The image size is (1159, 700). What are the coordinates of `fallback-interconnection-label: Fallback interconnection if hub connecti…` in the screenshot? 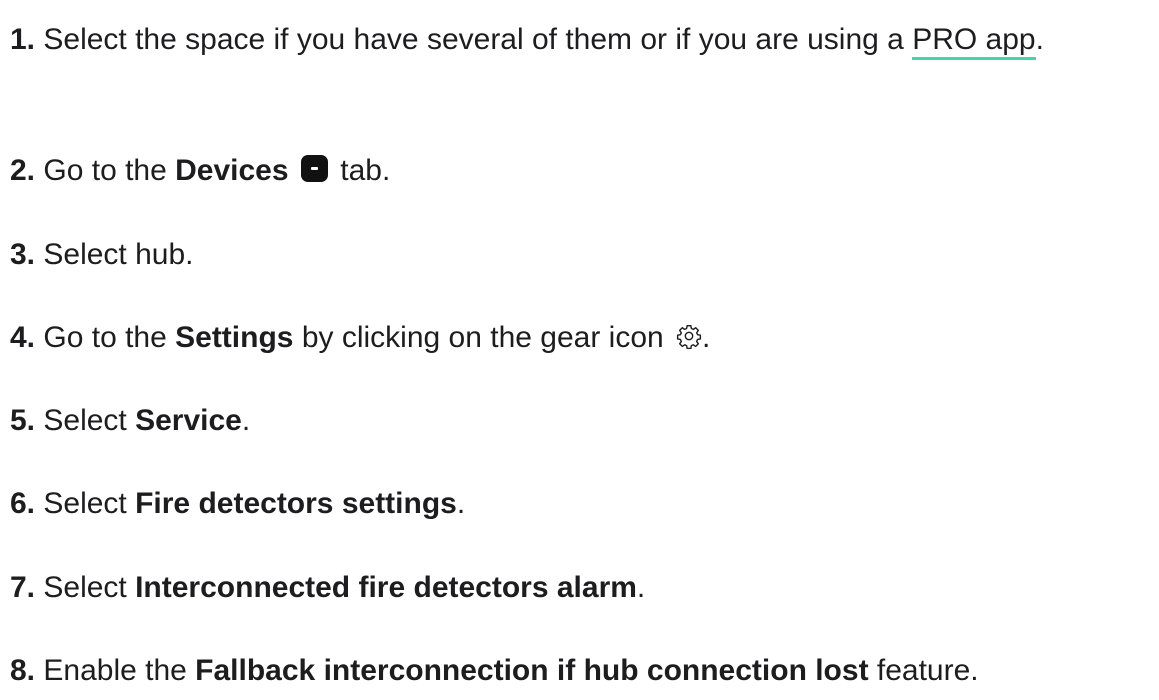 It's located at (532, 670).